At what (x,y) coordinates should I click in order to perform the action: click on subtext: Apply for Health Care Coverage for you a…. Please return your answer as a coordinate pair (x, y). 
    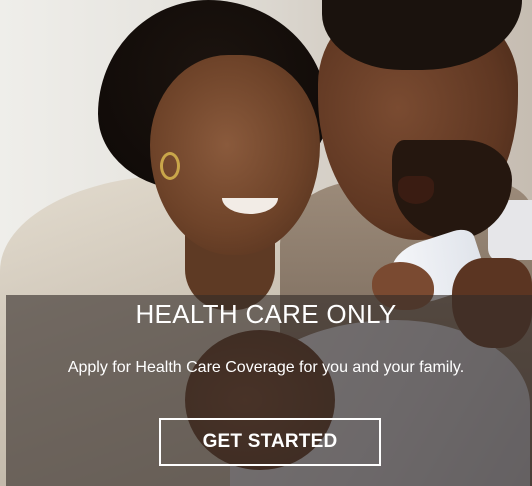
    Looking at the image, I should click on (266, 367).